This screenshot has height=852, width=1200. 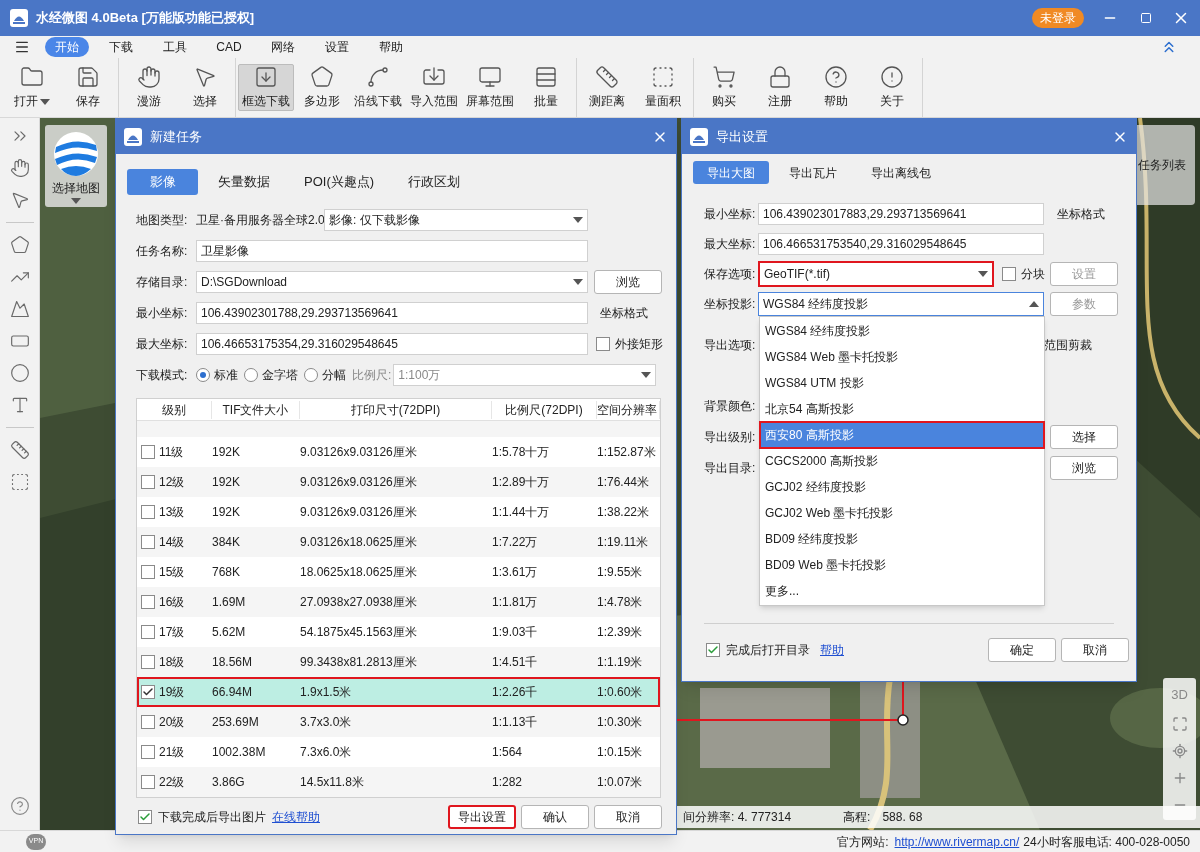 I want to click on tab: 导出瓦片, so click(x=813, y=172).